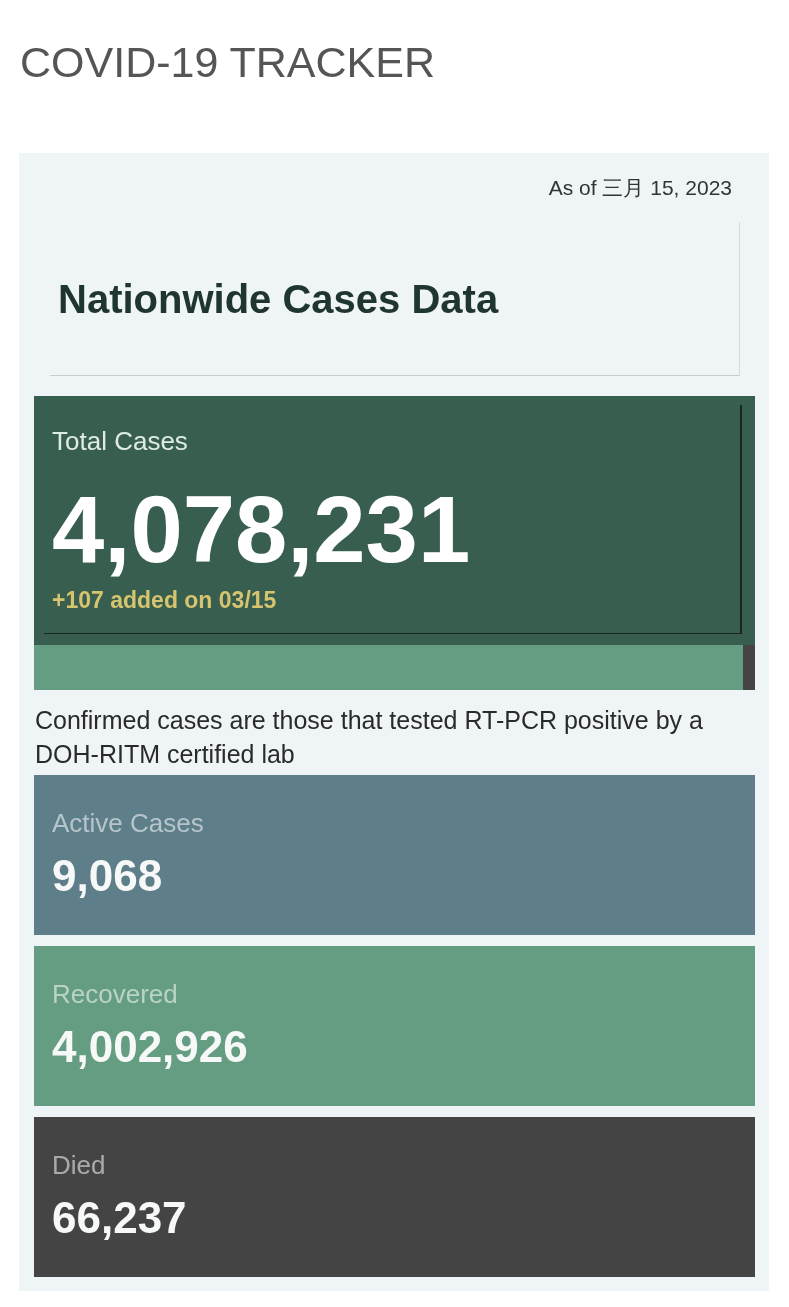 This screenshot has height=1307, width=789. I want to click on total-cases-value: 4,078,231, so click(261, 530).